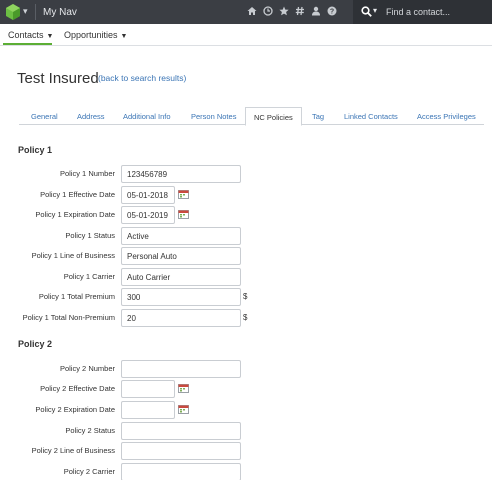 The width and height of the screenshot is (492, 480). I want to click on tab-general: General, so click(44, 116).